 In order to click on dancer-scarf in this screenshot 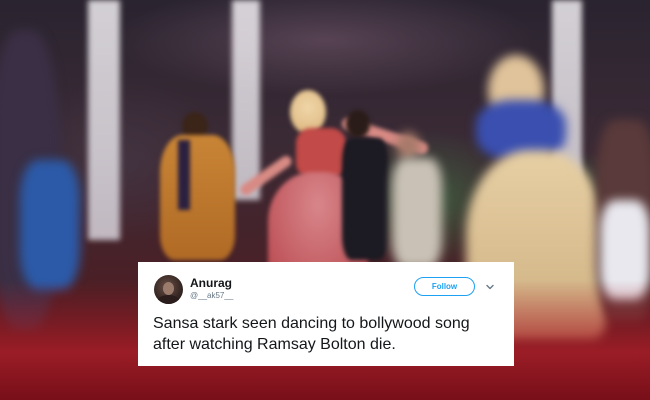, I will do `click(184, 175)`.